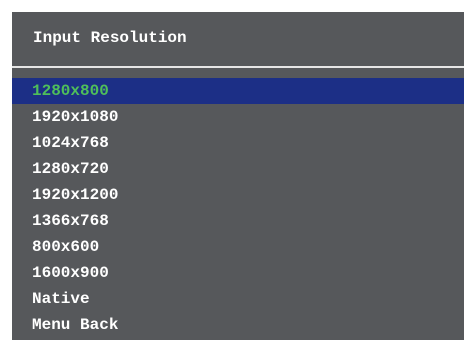 The image size is (464, 352). I want to click on menu-option-1920x1080: 1920x1080, so click(238, 117).